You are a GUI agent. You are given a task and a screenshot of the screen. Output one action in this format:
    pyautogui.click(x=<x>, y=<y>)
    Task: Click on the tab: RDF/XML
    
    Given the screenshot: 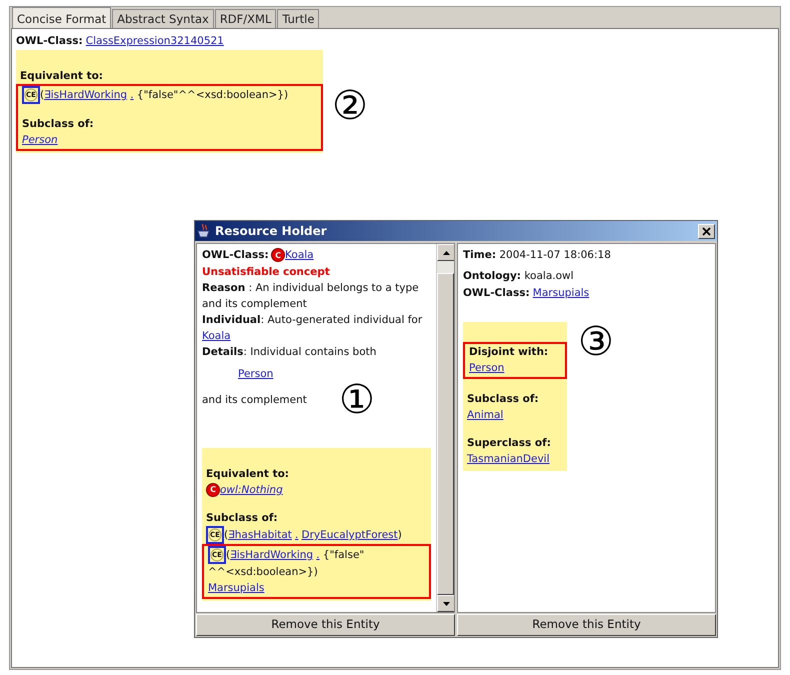 What is the action you would take?
    pyautogui.click(x=245, y=18)
    